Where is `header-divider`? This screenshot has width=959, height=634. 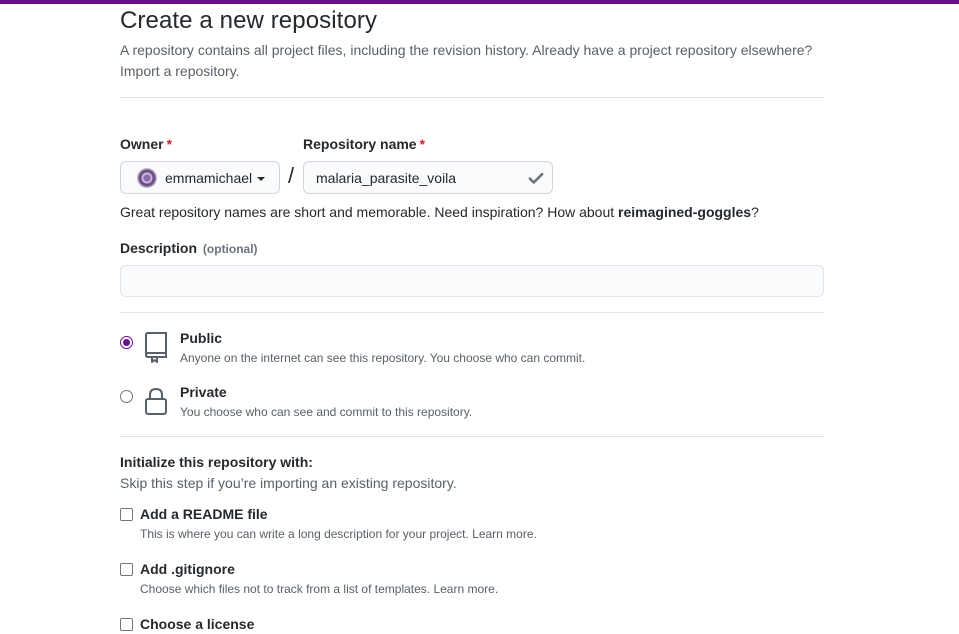
header-divider is located at coordinates (472, 97).